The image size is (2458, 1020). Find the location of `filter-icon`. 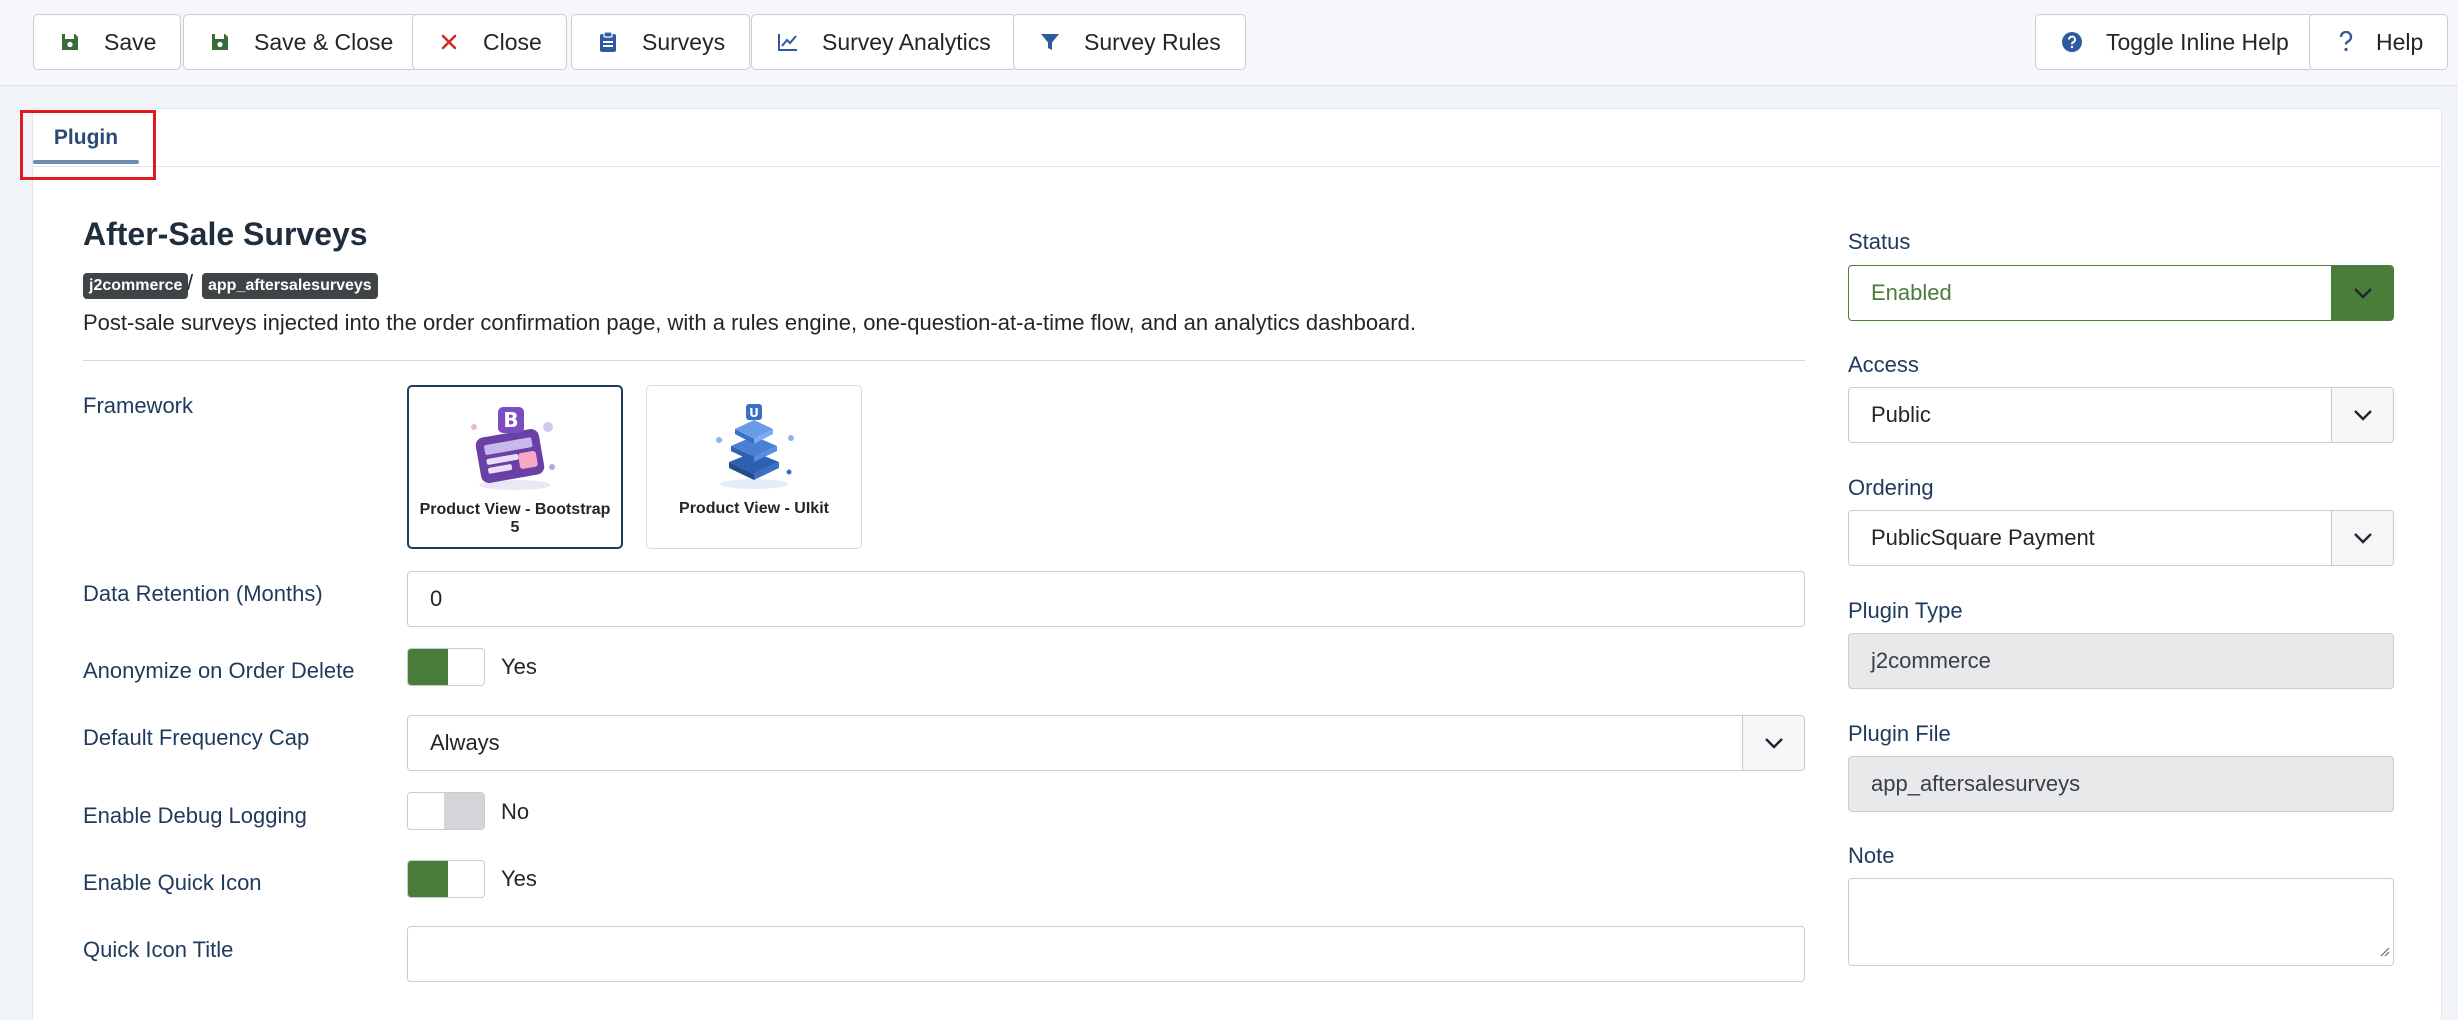

filter-icon is located at coordinates (1050, 42).